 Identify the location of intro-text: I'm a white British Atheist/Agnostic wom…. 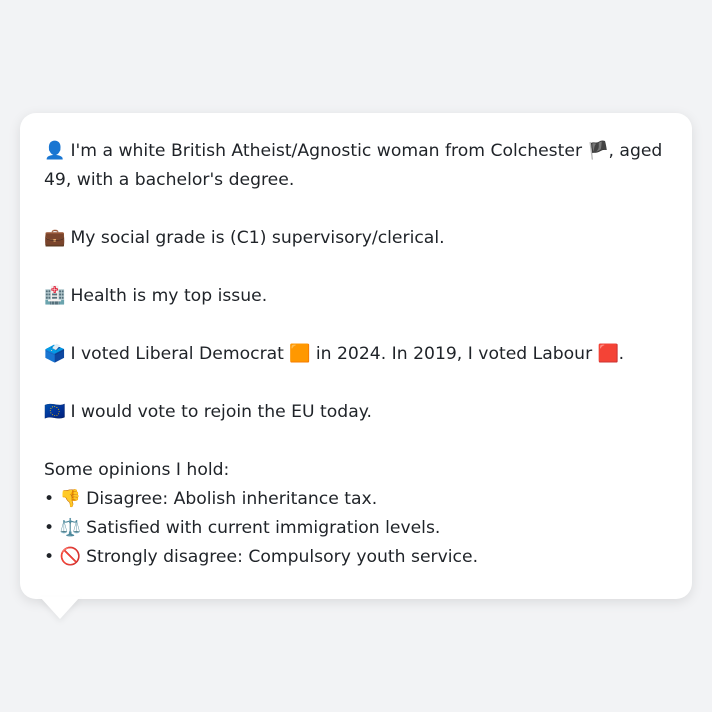
(326, 151).